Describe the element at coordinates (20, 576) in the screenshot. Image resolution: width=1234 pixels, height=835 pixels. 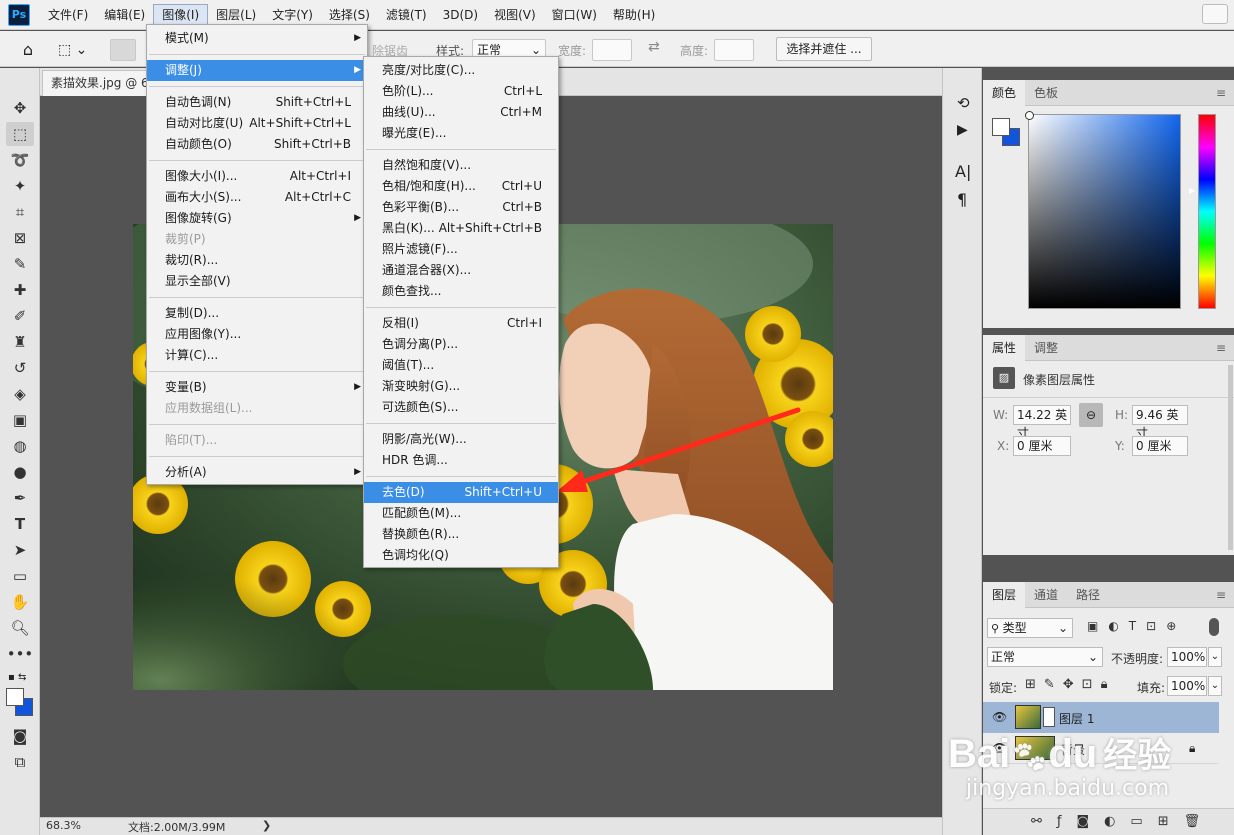
I see `shape-tool-icon: ▭` at that location.